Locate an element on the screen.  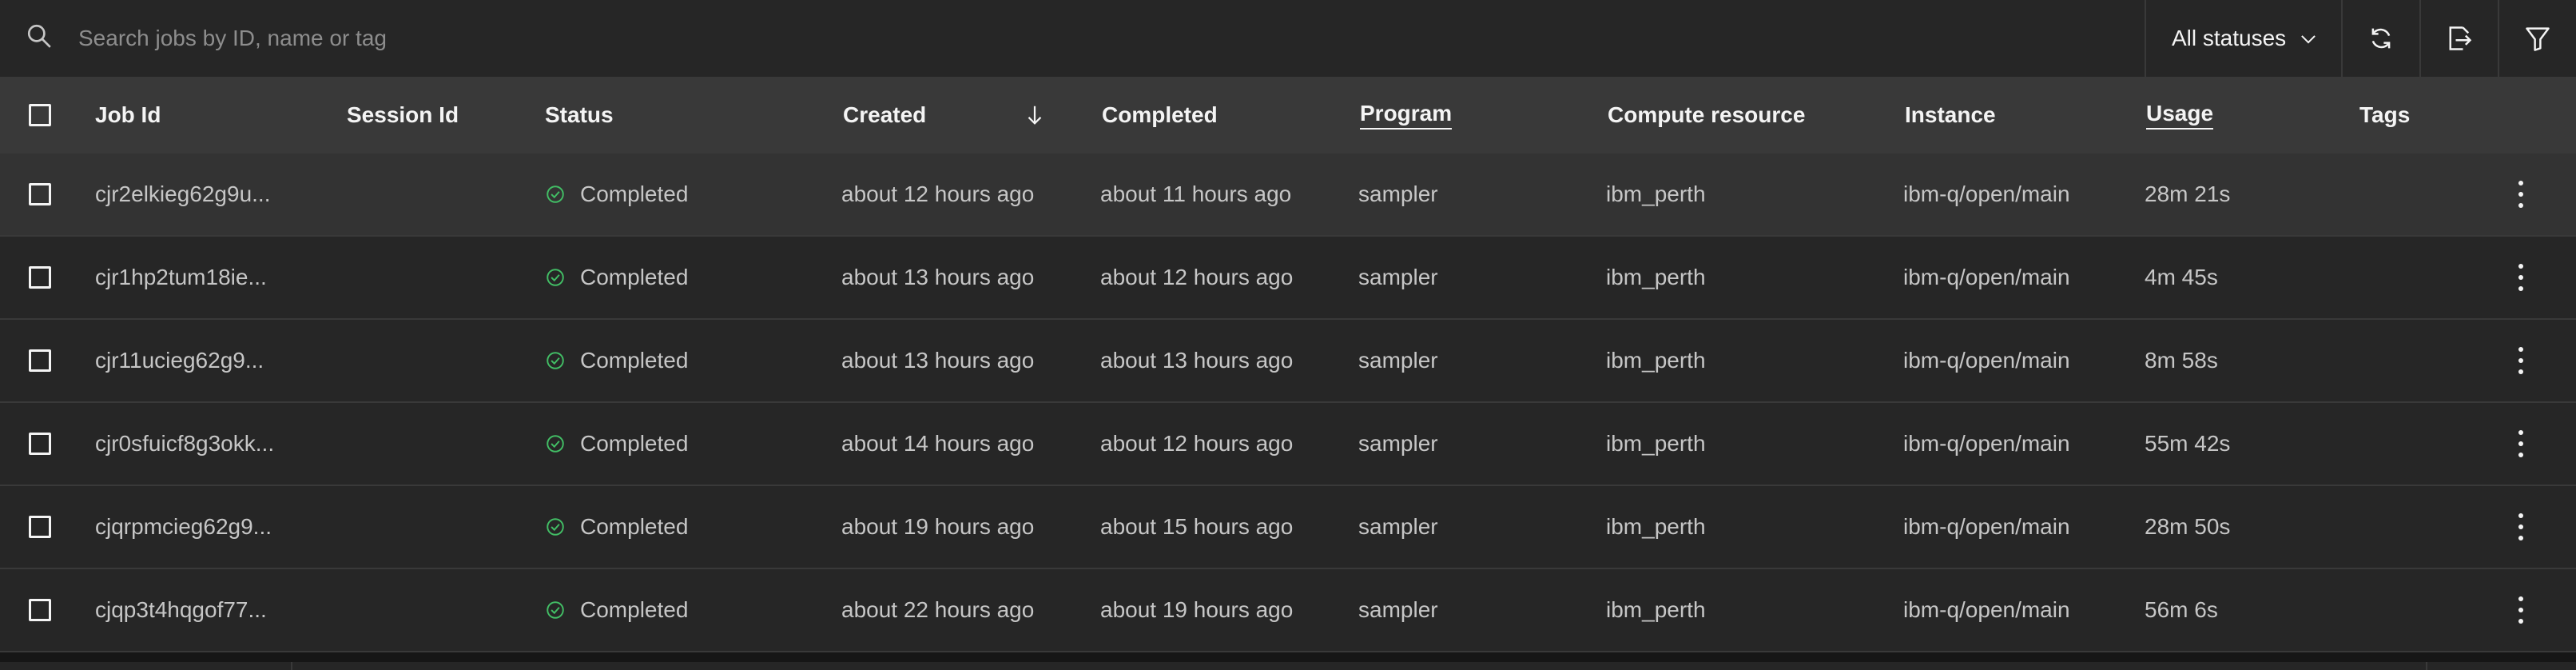
sort-arrow-cell is located at coordinates (1035, 115).